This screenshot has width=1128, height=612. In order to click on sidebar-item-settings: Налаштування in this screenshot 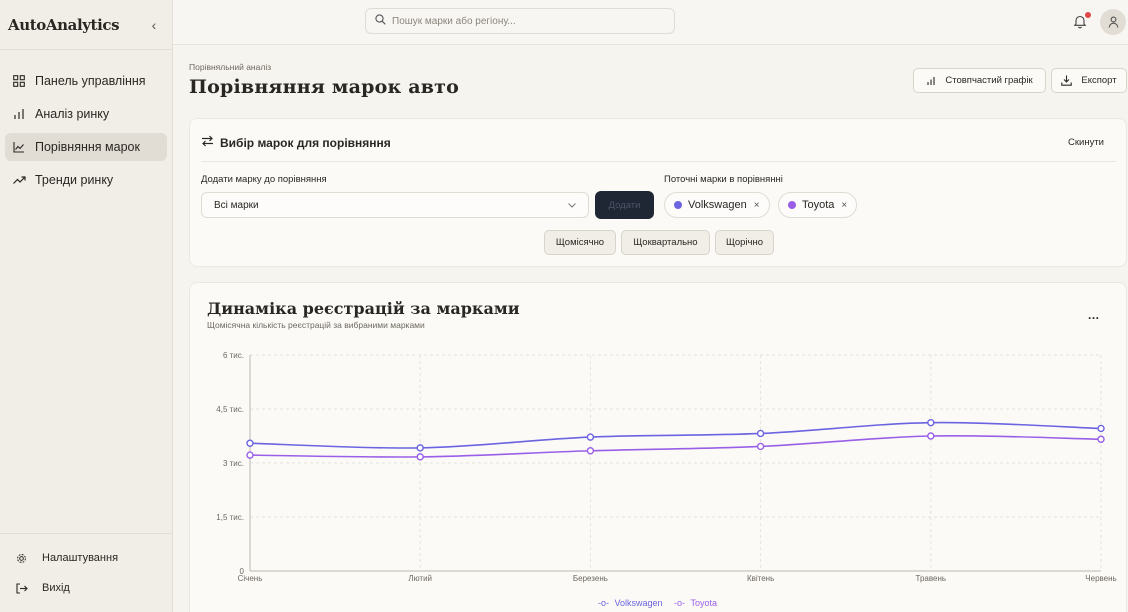, I will do `click(86, 558)`.